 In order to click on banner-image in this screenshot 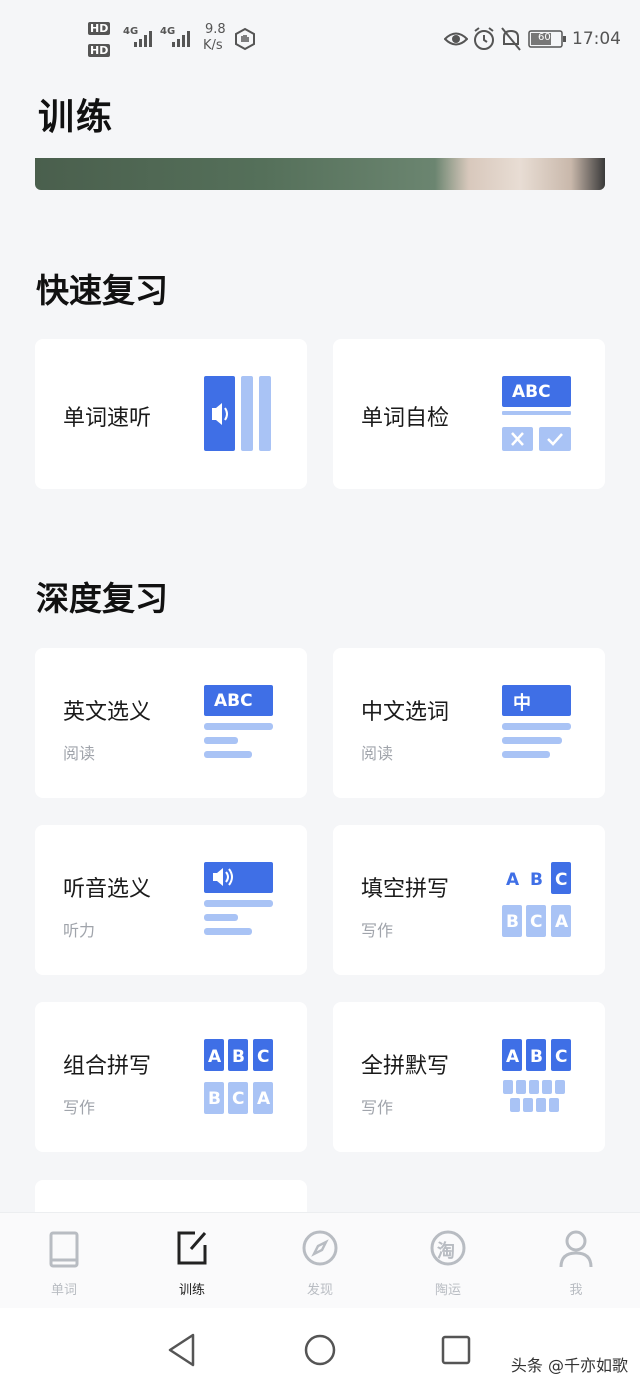, I will do `click(320, 174)`.